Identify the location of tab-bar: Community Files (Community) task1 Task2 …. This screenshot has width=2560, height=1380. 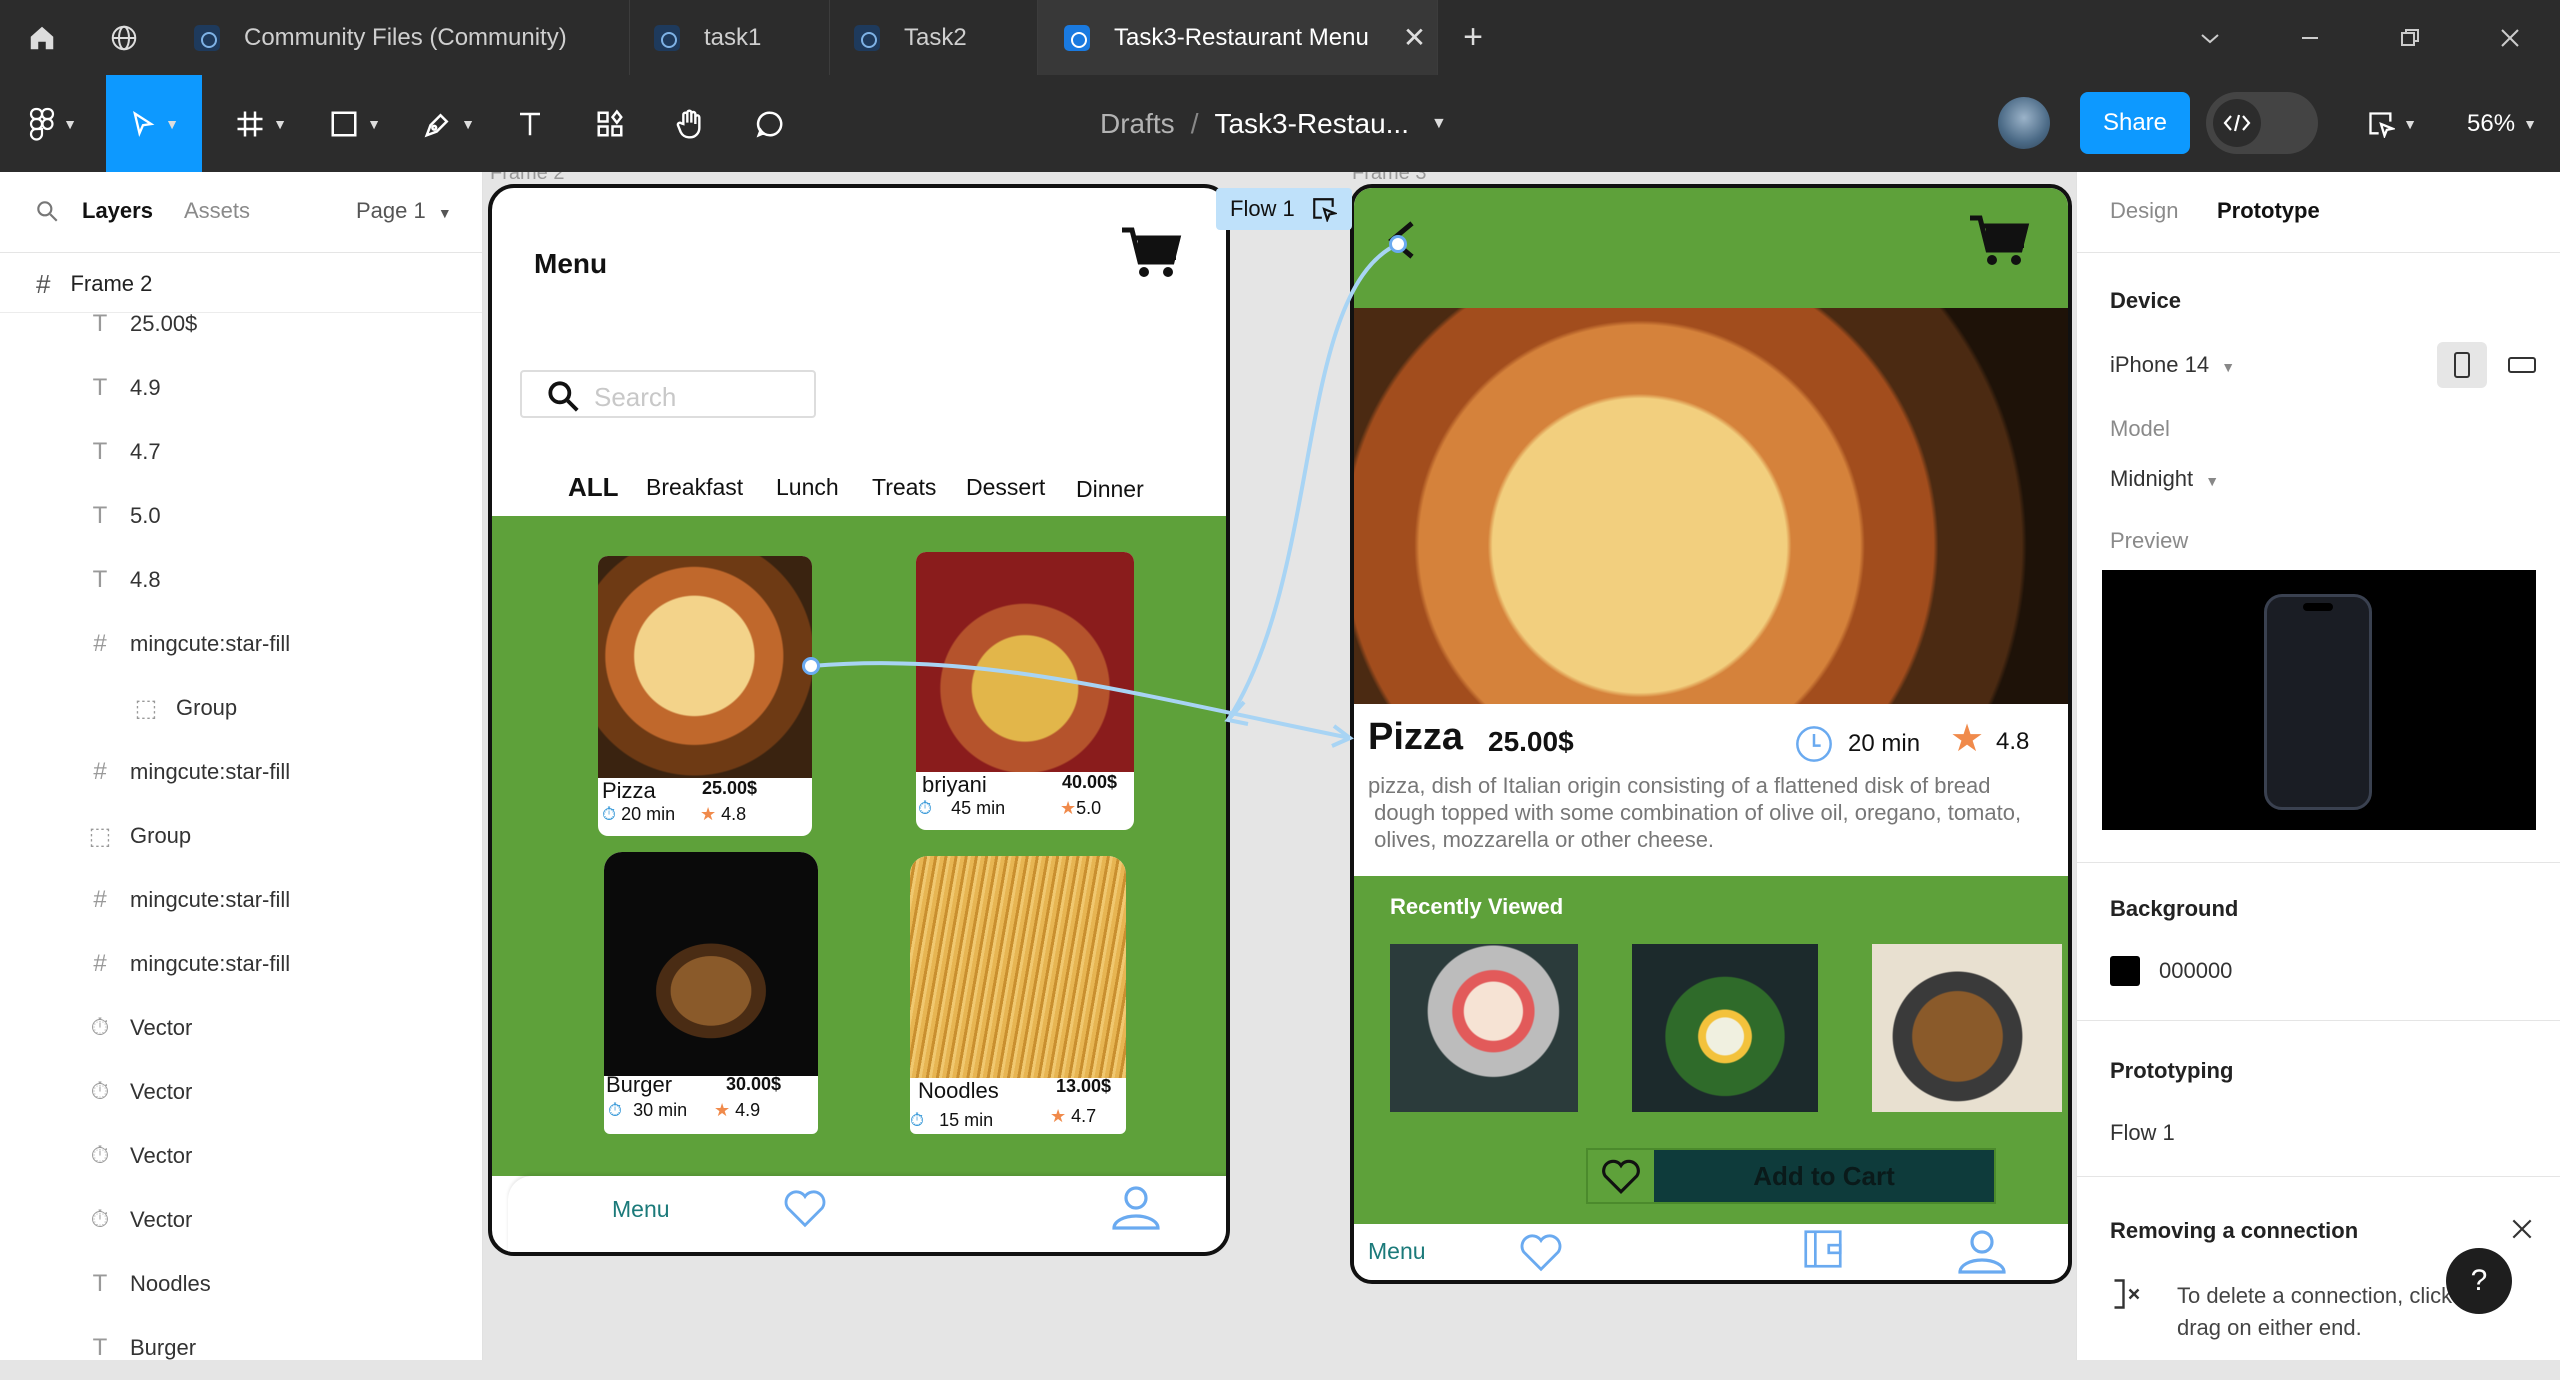
(1280, 37).